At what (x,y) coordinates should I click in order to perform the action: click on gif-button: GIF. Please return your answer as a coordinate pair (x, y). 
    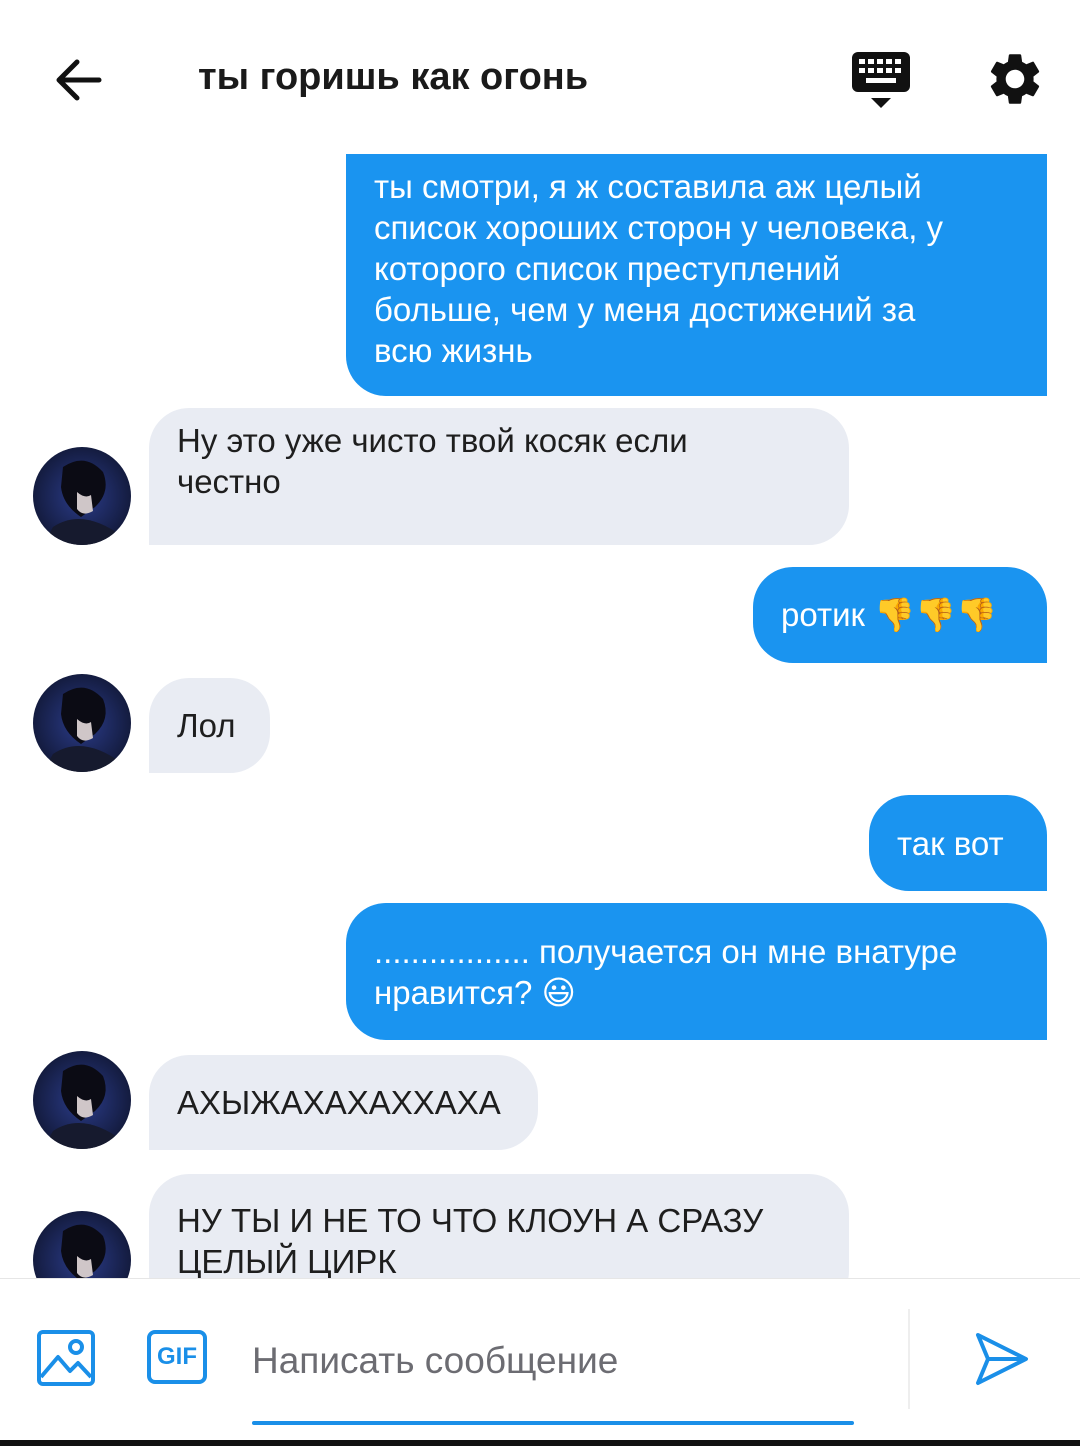
    Looking at the image, I should click on (177, 1357).